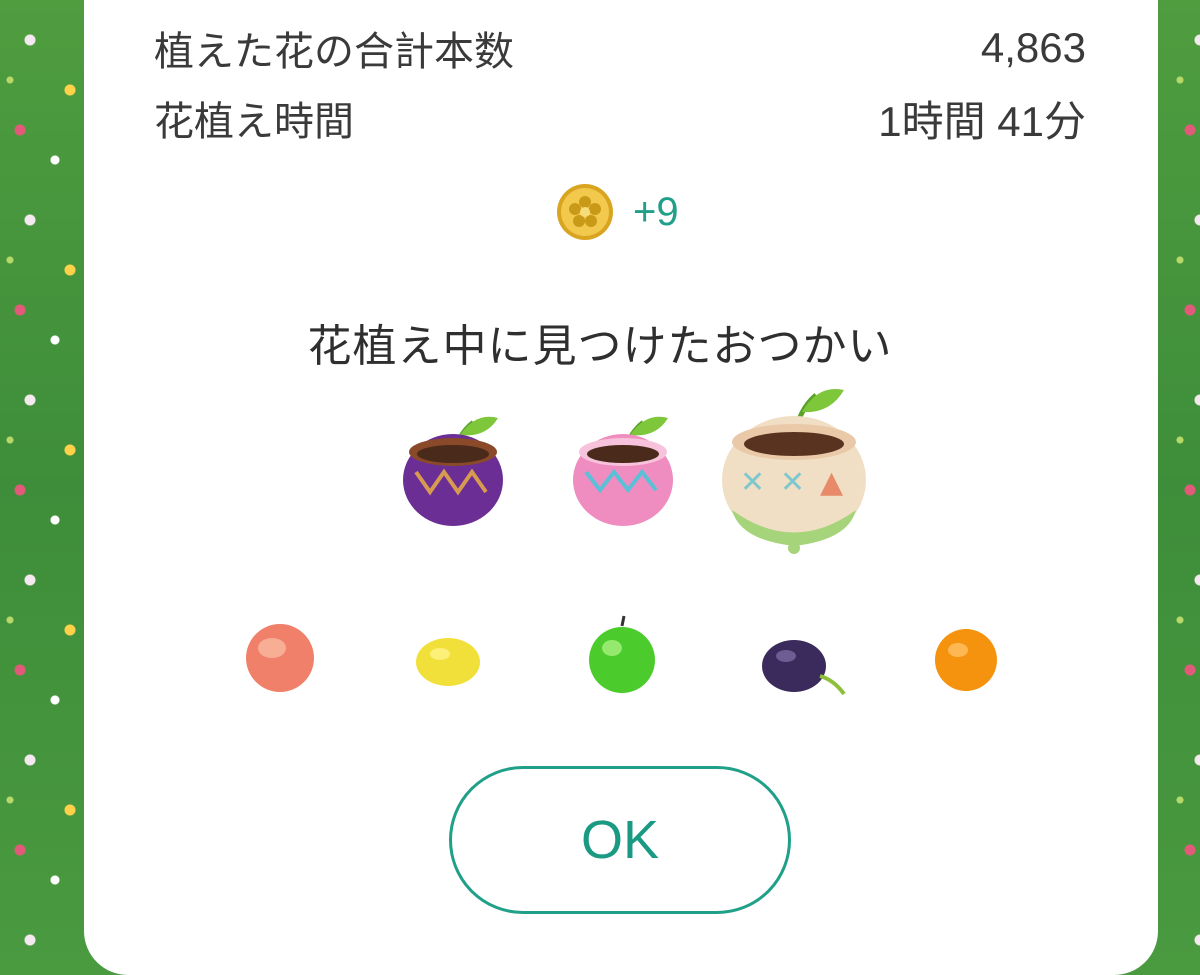 This screenshot has height=975, width=1200. I want to click on coin-reward: +9, so click(617, 212).